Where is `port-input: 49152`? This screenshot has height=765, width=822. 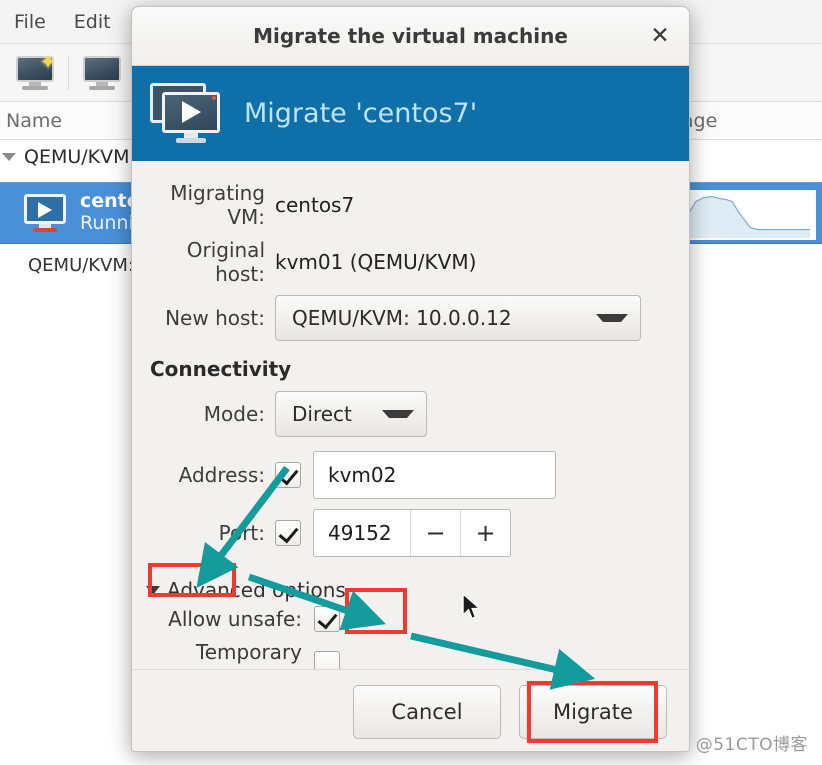 port-input: 49152 is located at coordinates (362, 533).